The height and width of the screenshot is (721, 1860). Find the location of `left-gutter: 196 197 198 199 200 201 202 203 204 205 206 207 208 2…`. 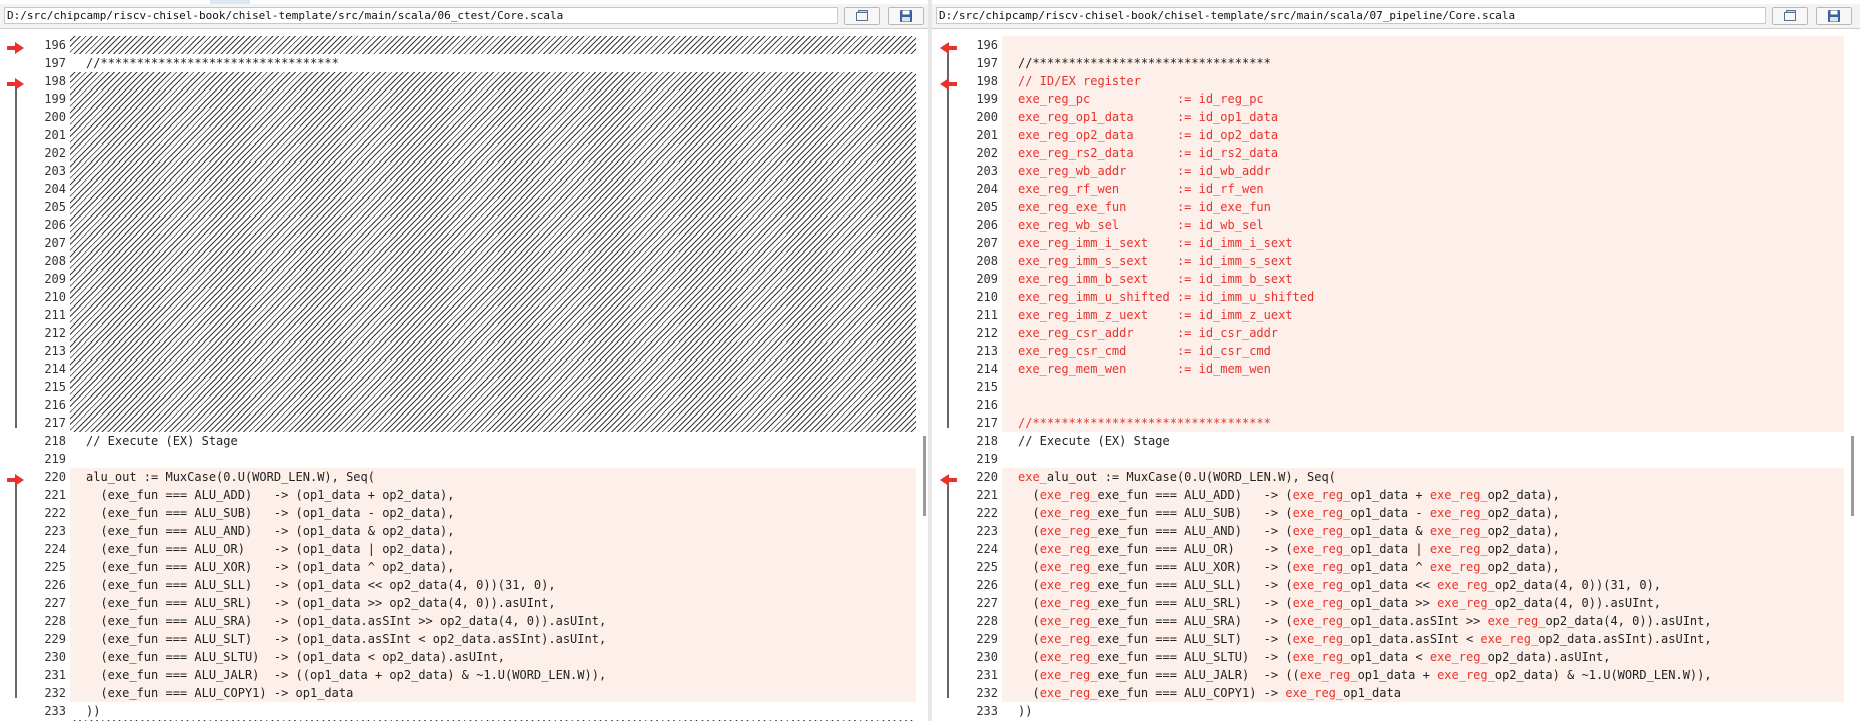

left-gutter: 196 197 198 199 200 201 202 203 204 205 206 207 208 2… is located at coordinates (35, 378).